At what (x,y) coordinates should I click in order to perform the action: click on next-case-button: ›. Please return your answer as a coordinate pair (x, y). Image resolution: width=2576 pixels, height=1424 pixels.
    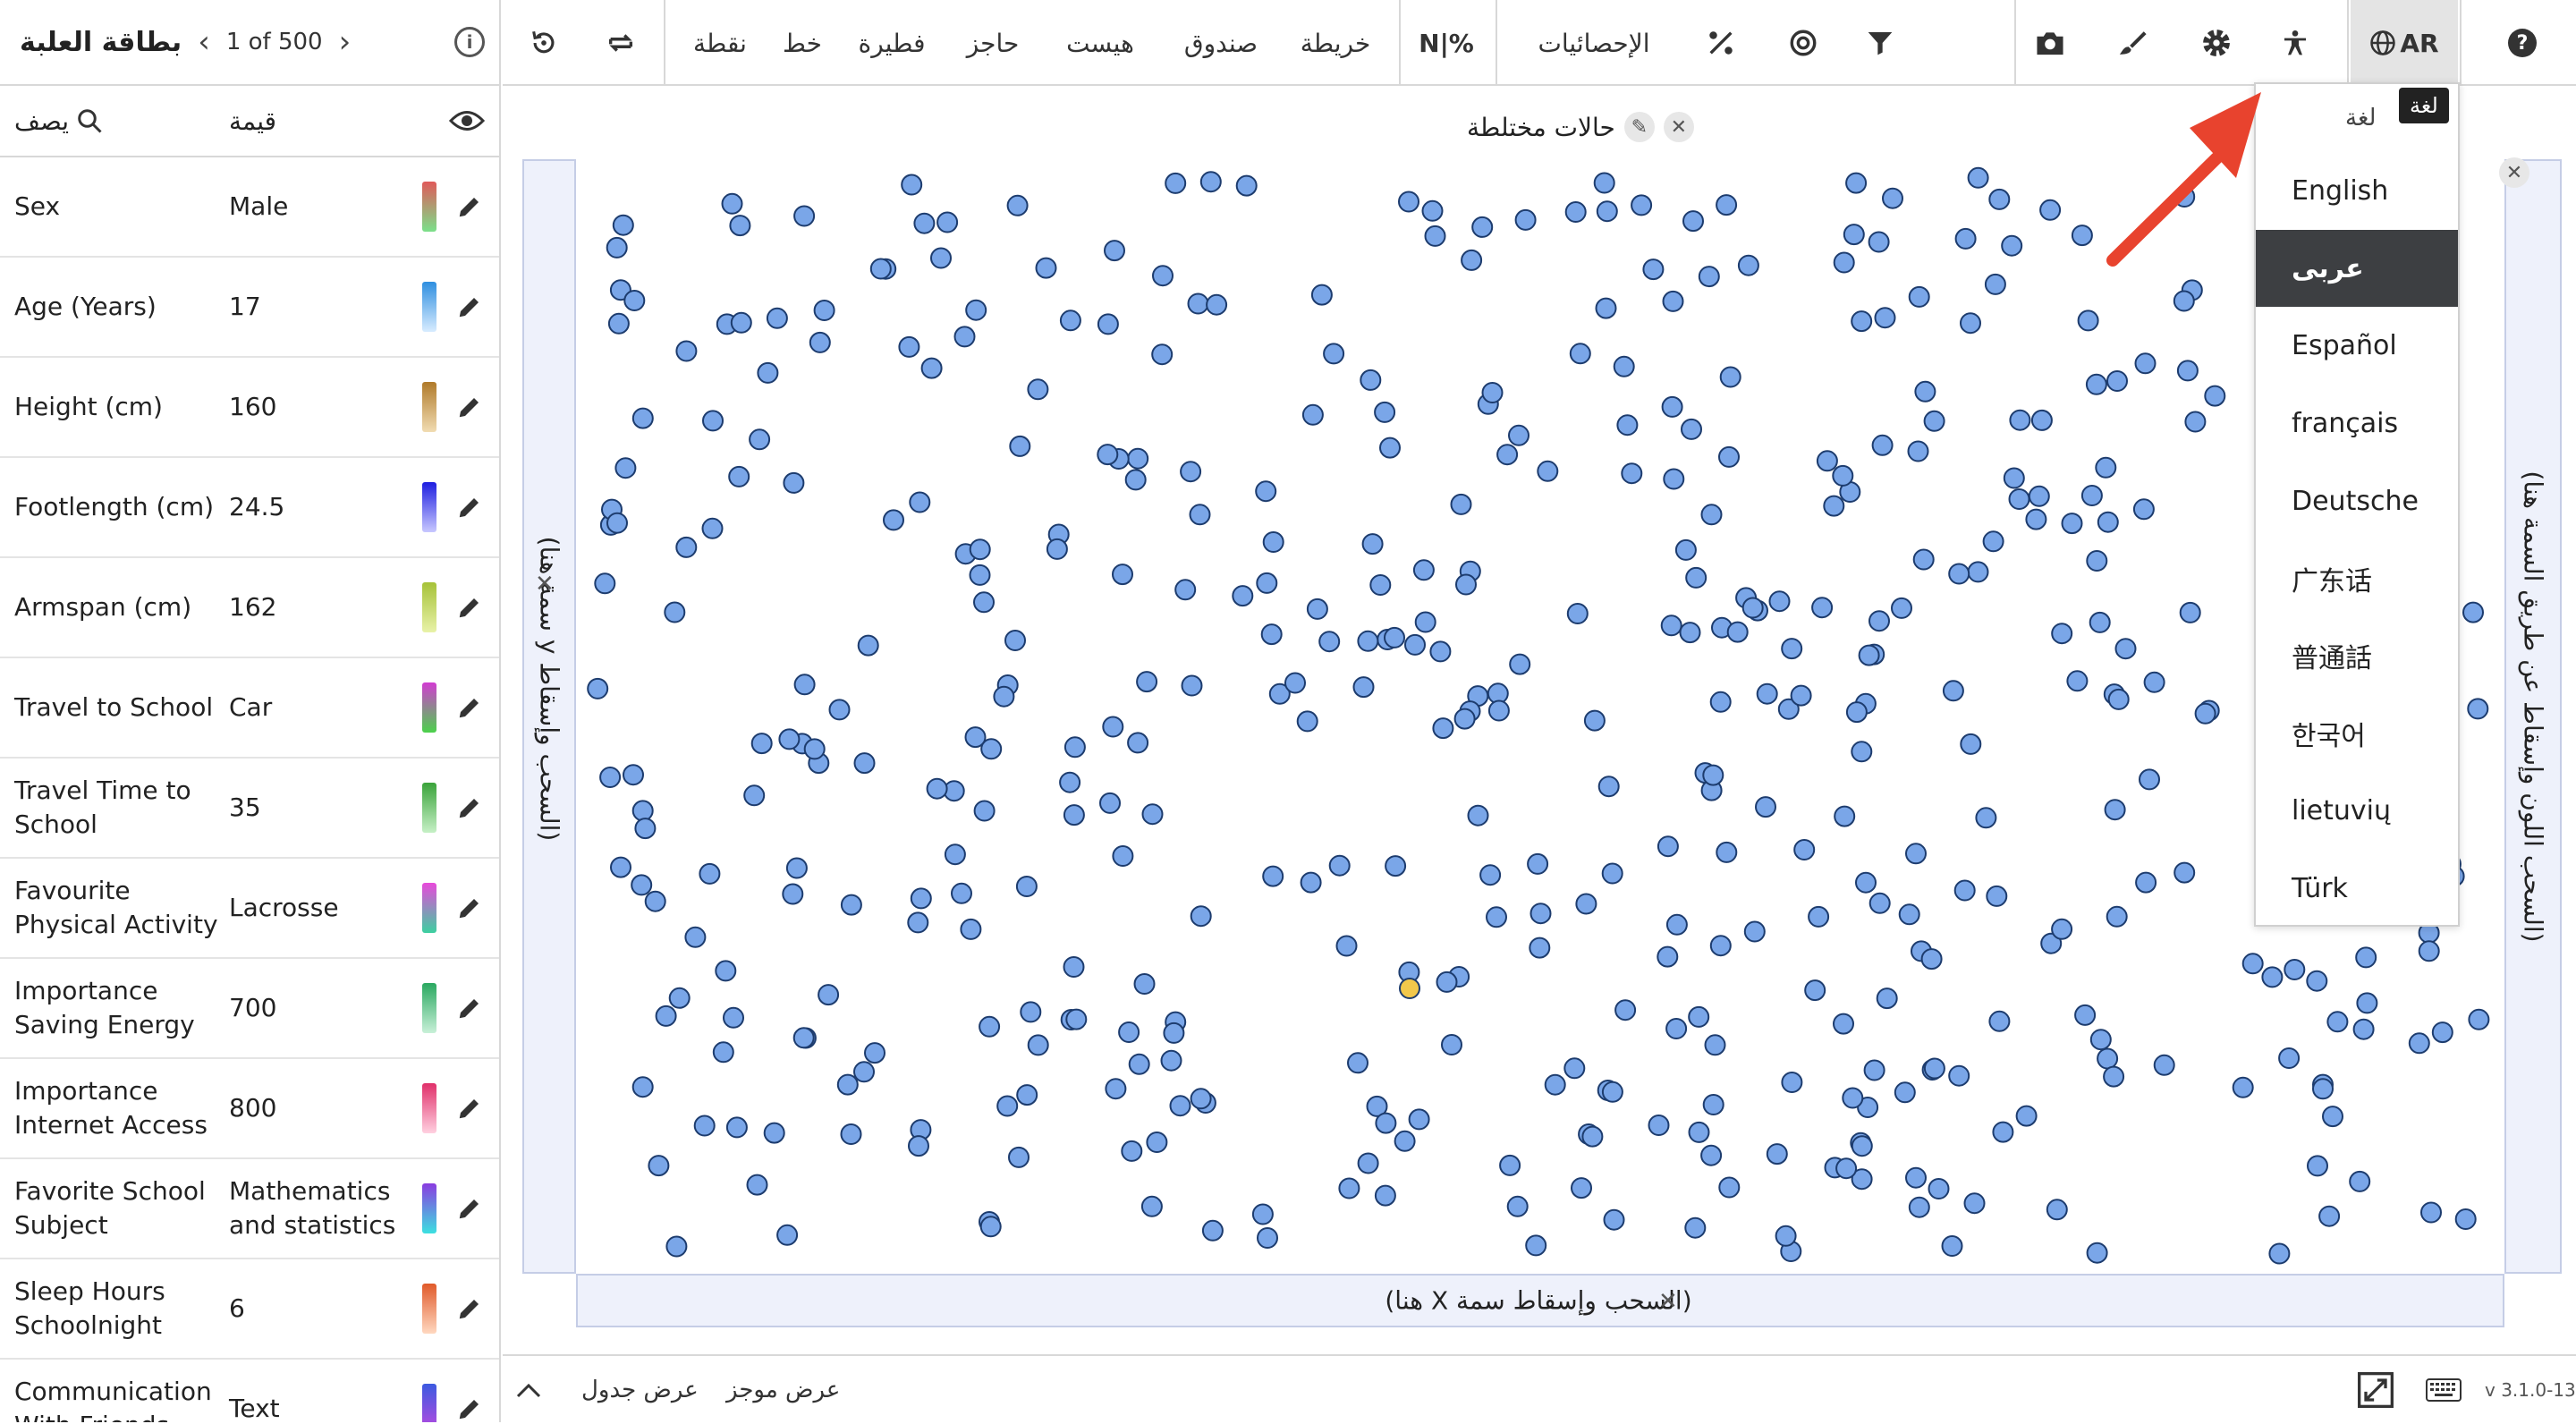
    Looking at the image, I should click on (345, 42).